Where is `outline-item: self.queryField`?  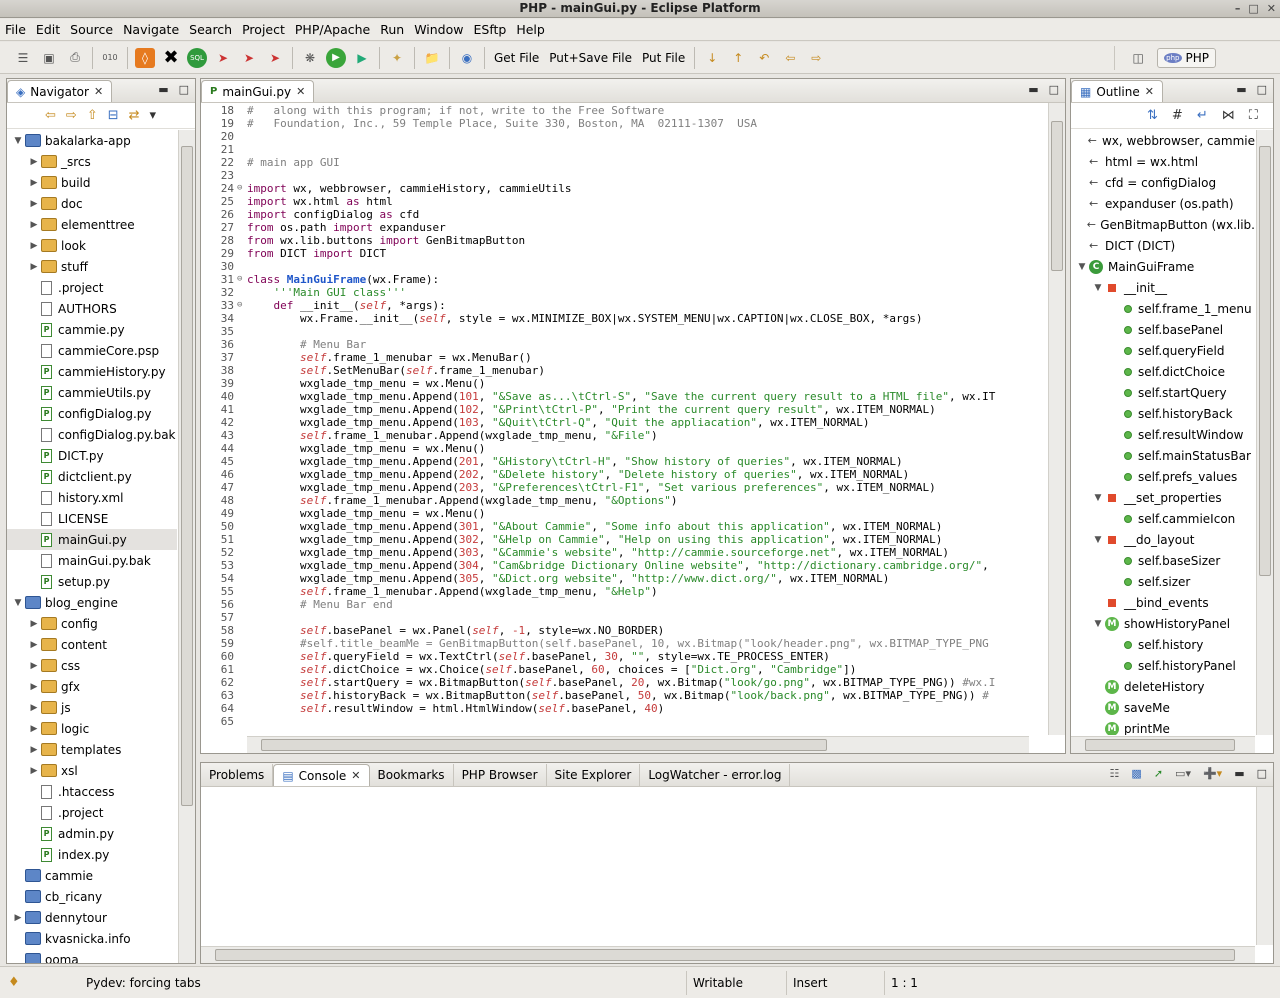 outline-item: self.queryField is located at coordinates (1163, 350).